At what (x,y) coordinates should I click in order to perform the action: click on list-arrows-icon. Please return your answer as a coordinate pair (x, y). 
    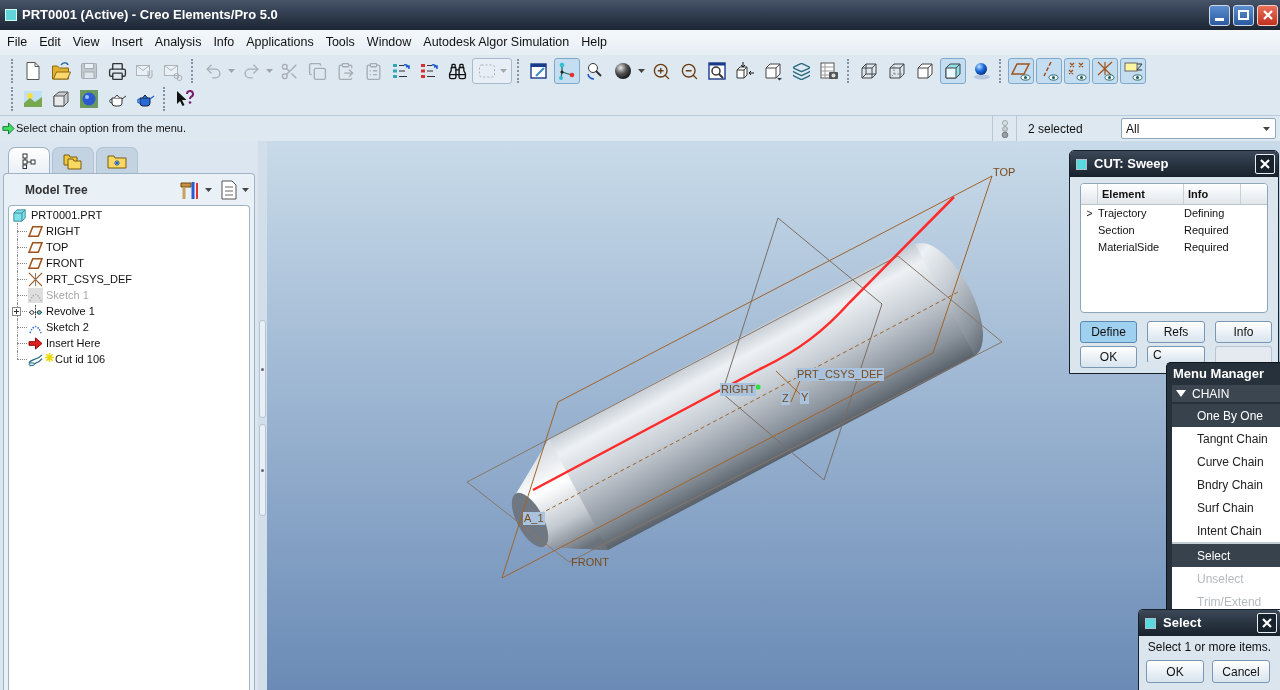
    Looking at the image, I should click on (429, 71).